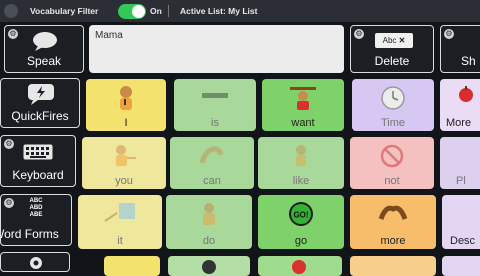 This screenshot has height=276, width=480. I want to click on word-forms-label: Word Forms, so click(30, 234).